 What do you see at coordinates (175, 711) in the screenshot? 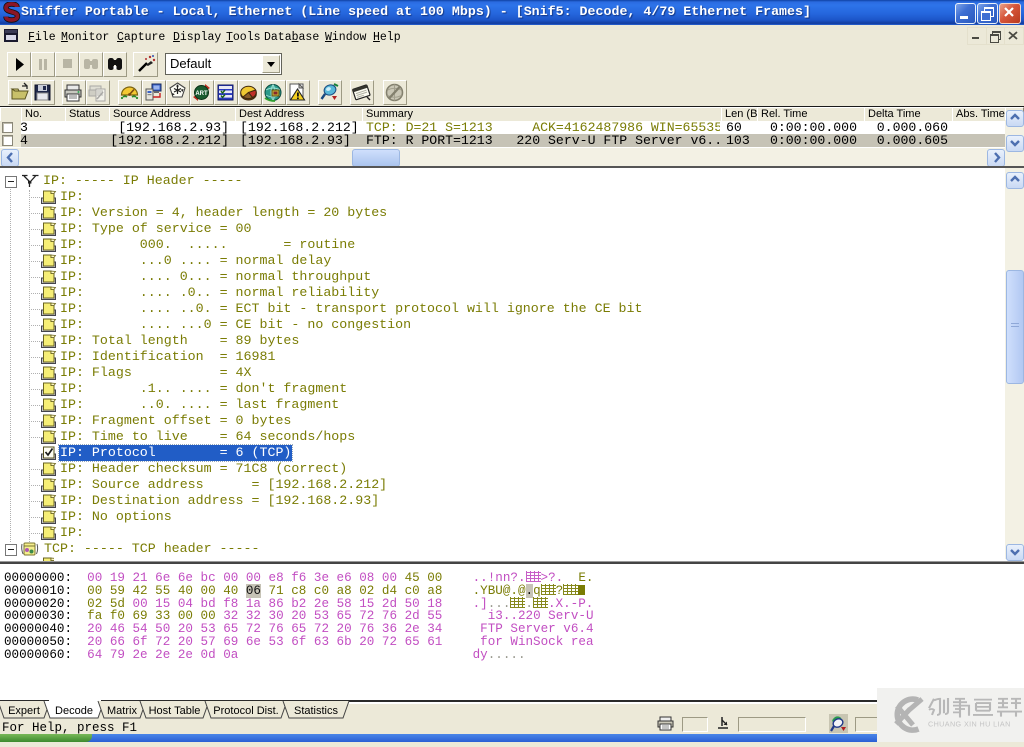
I see `svg-text: Host Table` at bounding box center [175, 711].